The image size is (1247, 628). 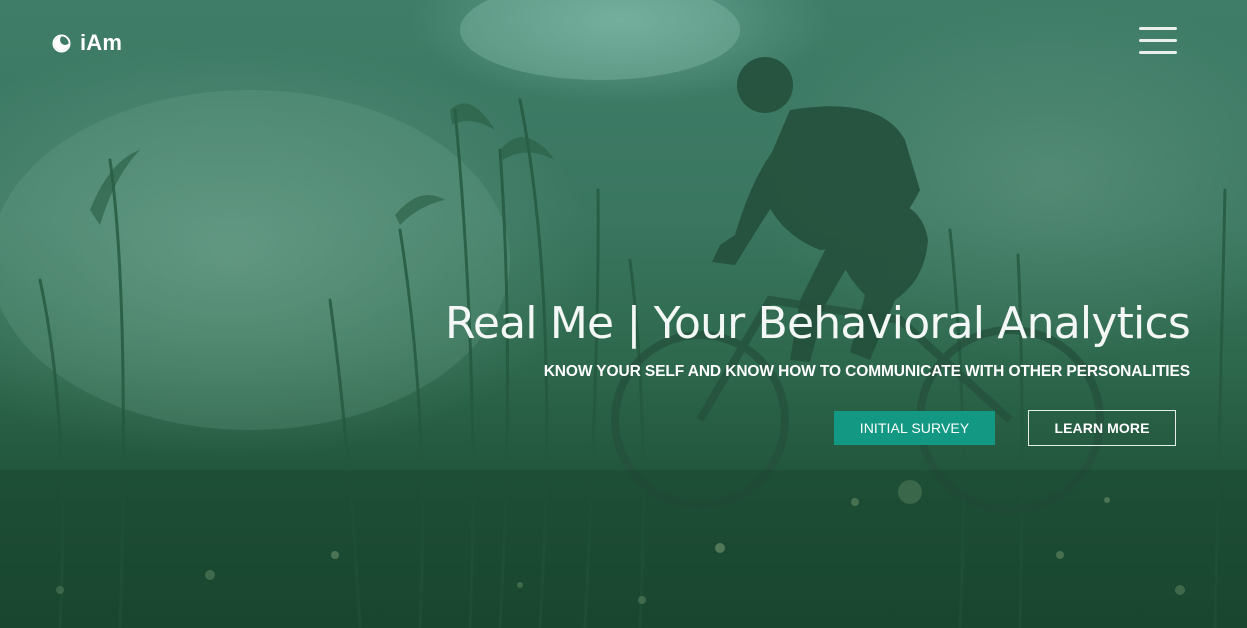 What do you see at coordinates (101, 42) in the screenshot?
I see `brand-name: iAm` at bounding box center [101, 42].